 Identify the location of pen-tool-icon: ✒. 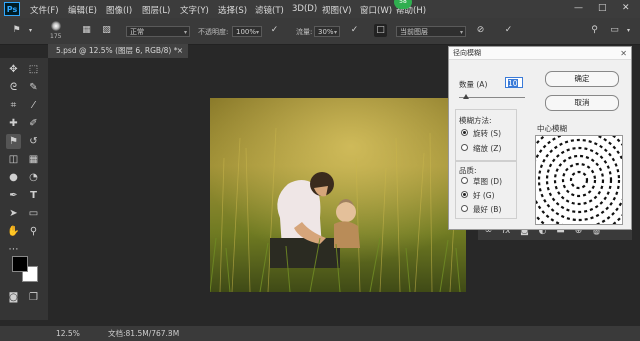
(13, 195).